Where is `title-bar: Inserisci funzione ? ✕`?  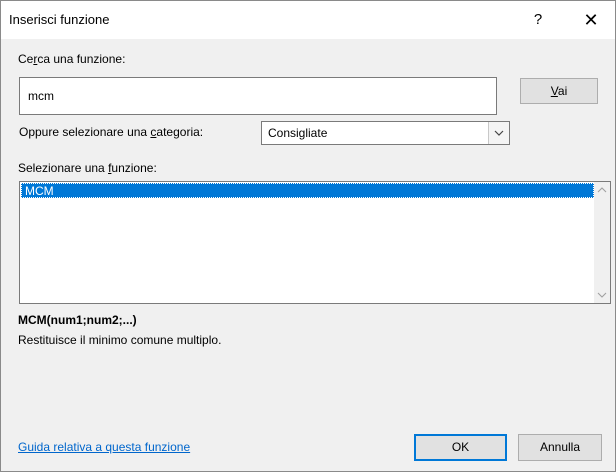 title-bar: Inserisci funzione ? ✕ is located at coordinates (308, 20).